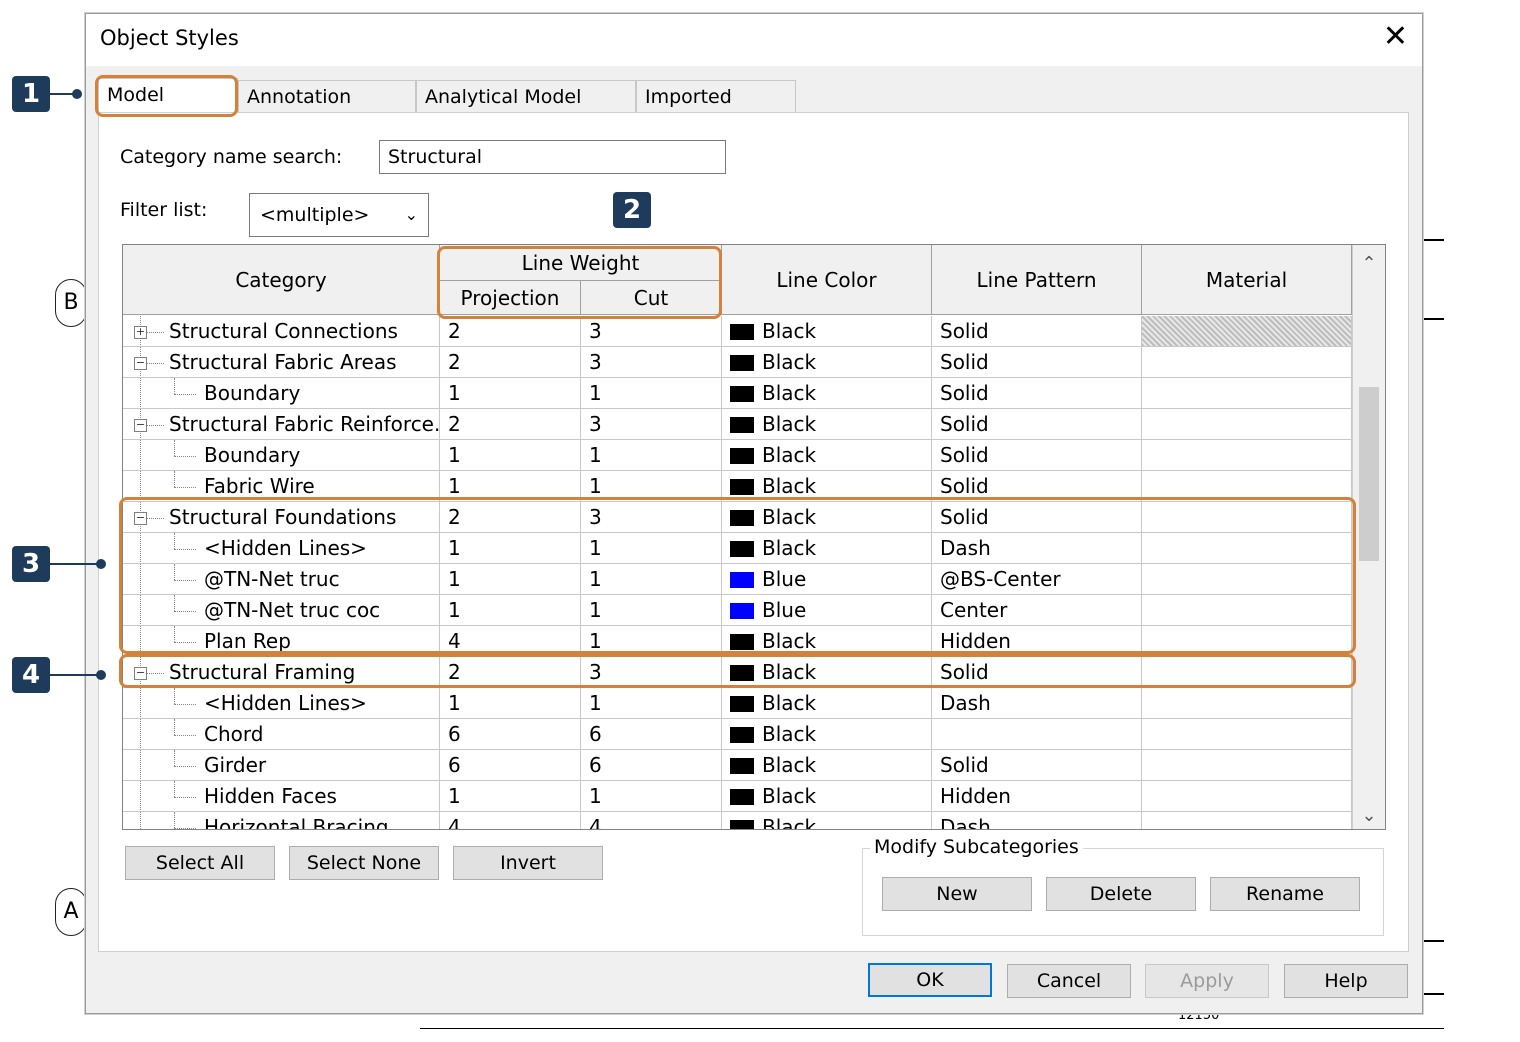  What do you see at coordinates (651, 734) in the screenshot?
I see `cut-cell: 6` at bounding box center [651, 734].